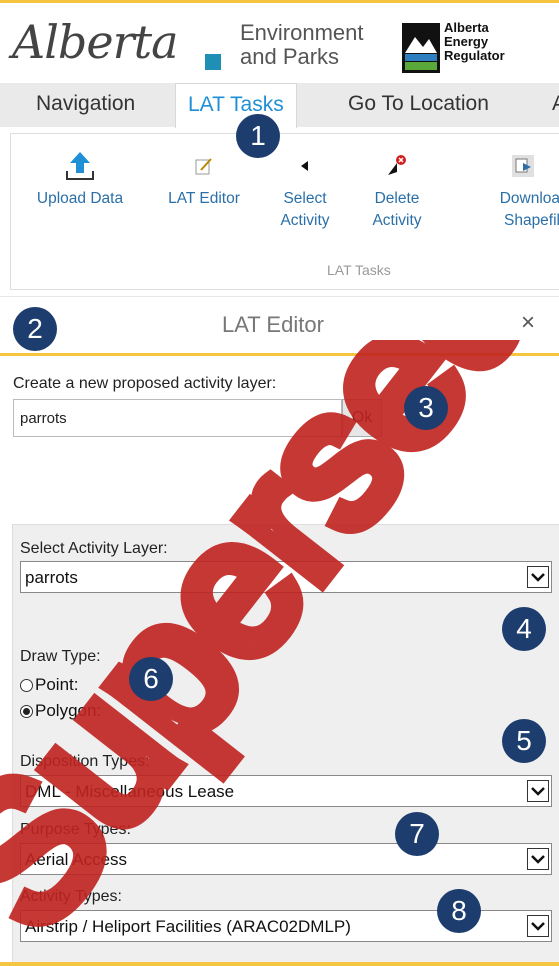  What do you see at coordinates (397, 198) in the screenshot?
I see `delete-activity-label-1: Delete` at bounding box center [397, 198].